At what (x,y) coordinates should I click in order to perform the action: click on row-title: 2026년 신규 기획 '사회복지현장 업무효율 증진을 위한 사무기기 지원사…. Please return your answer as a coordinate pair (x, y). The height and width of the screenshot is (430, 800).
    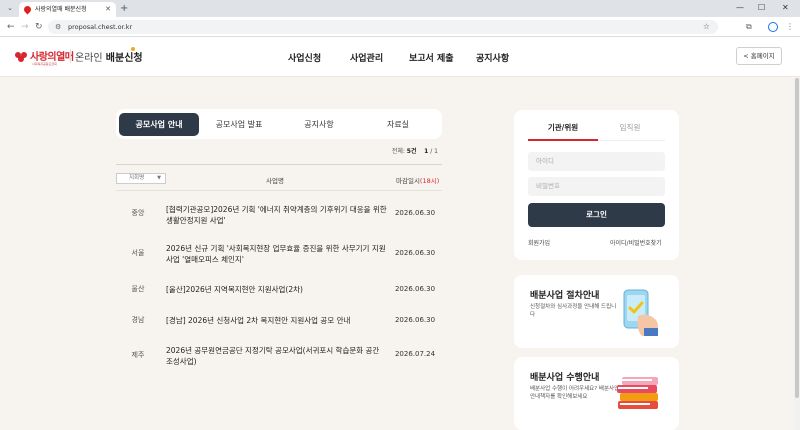
    Looking at the image, I should click on (277, 254).